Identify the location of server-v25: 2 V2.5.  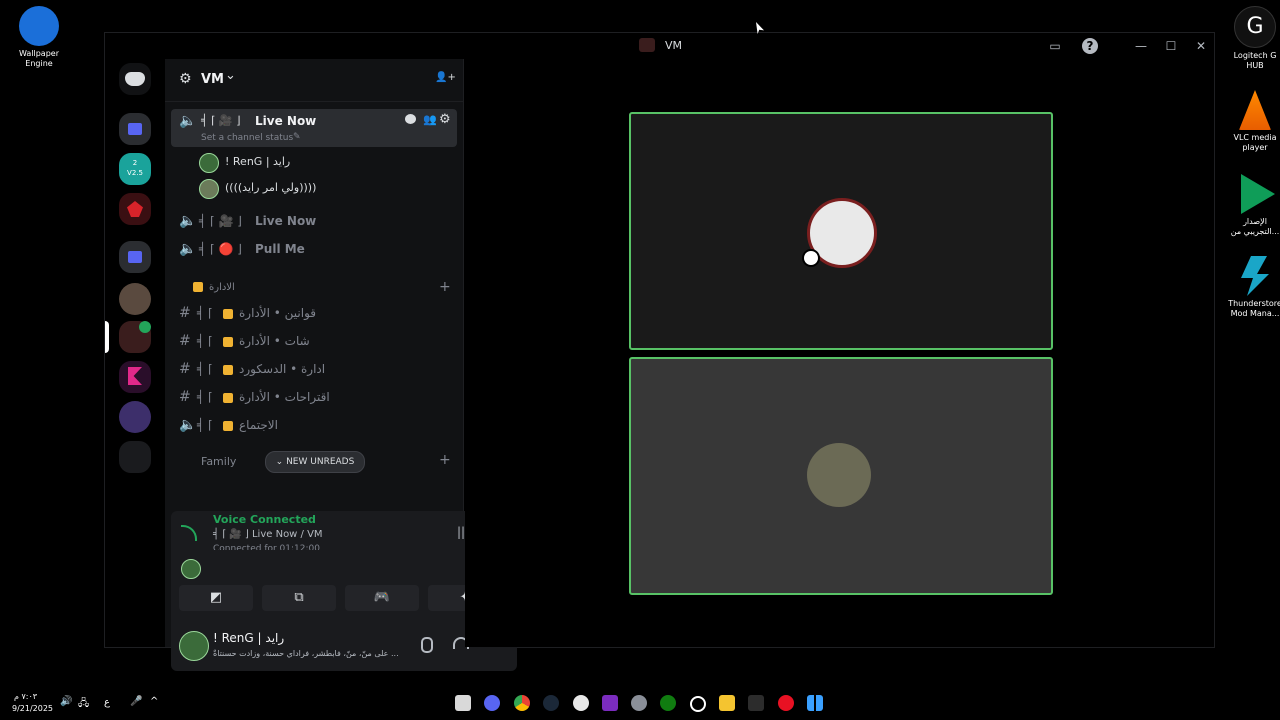
(135, 169).